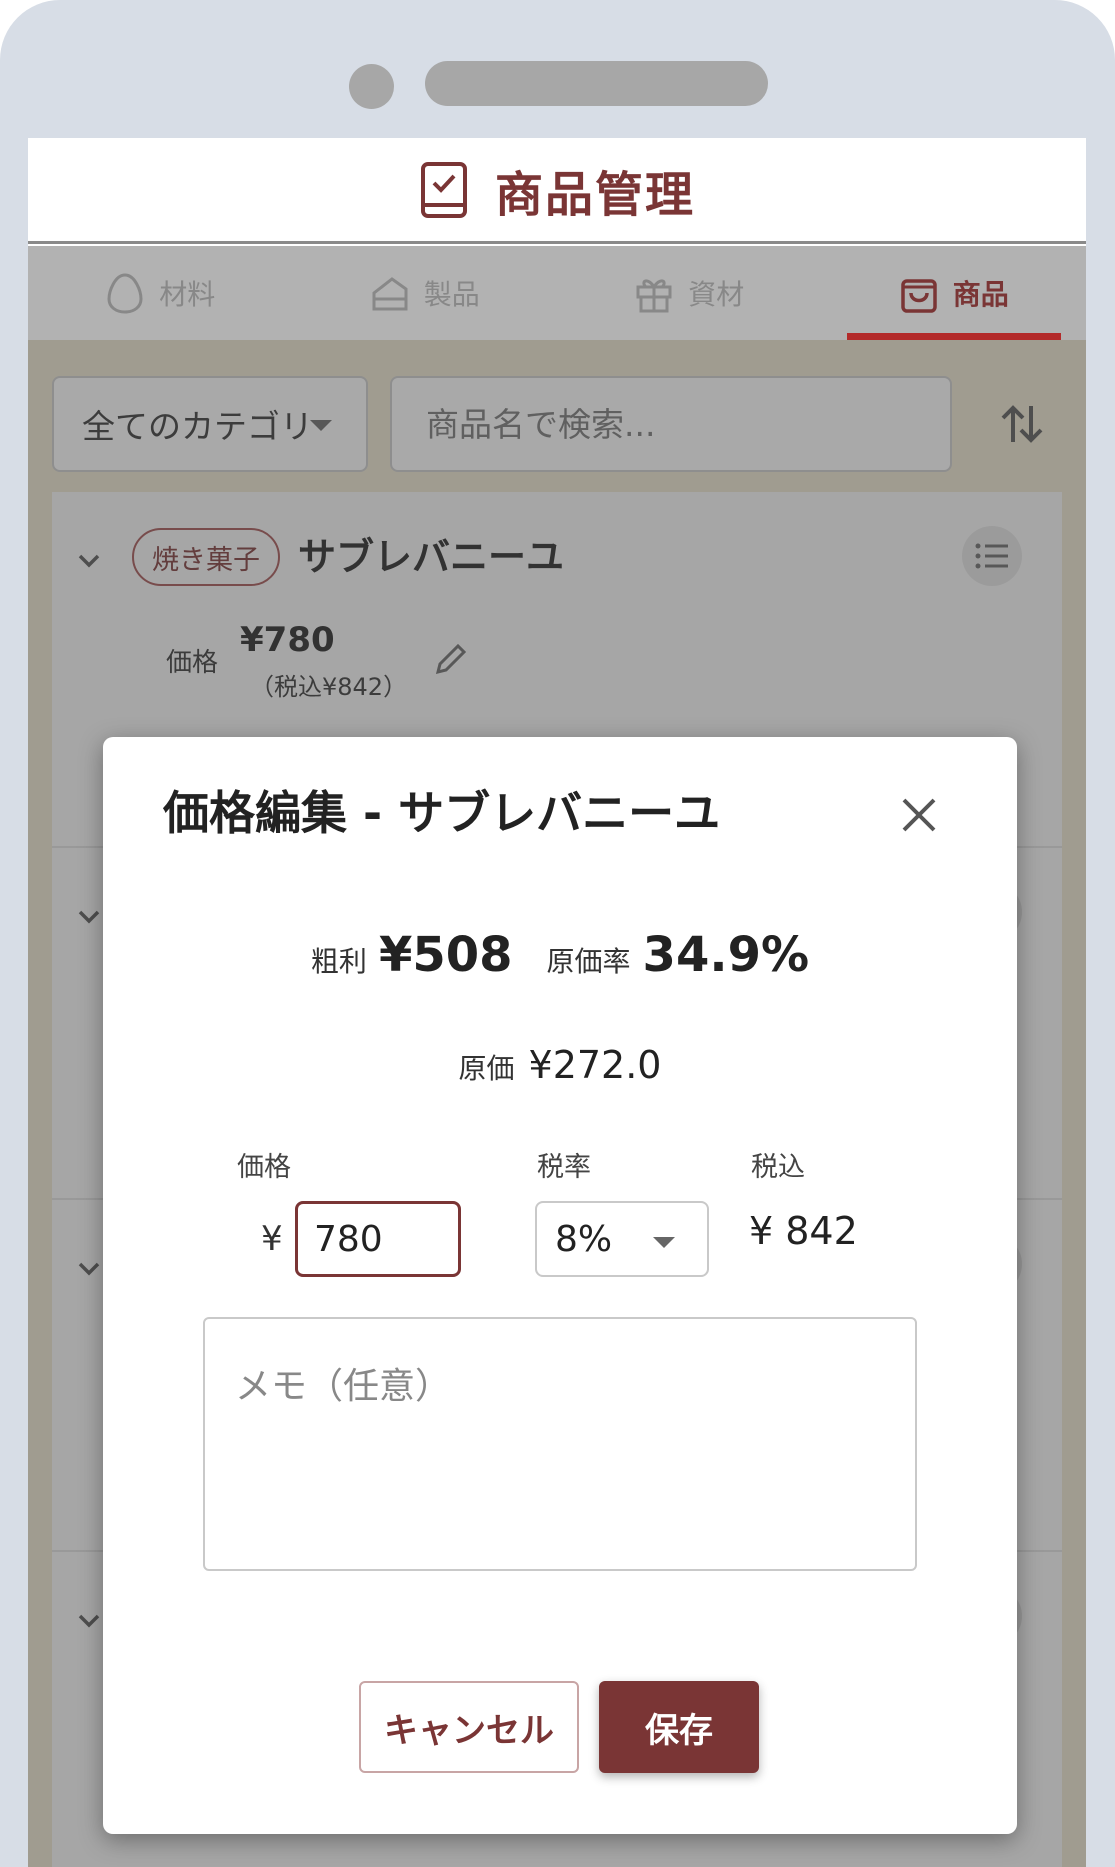 Image resolution: width=1115 pixels, height=1867 pixels. I want to click on tab-supplies-label: 資材, so click(716, 294).